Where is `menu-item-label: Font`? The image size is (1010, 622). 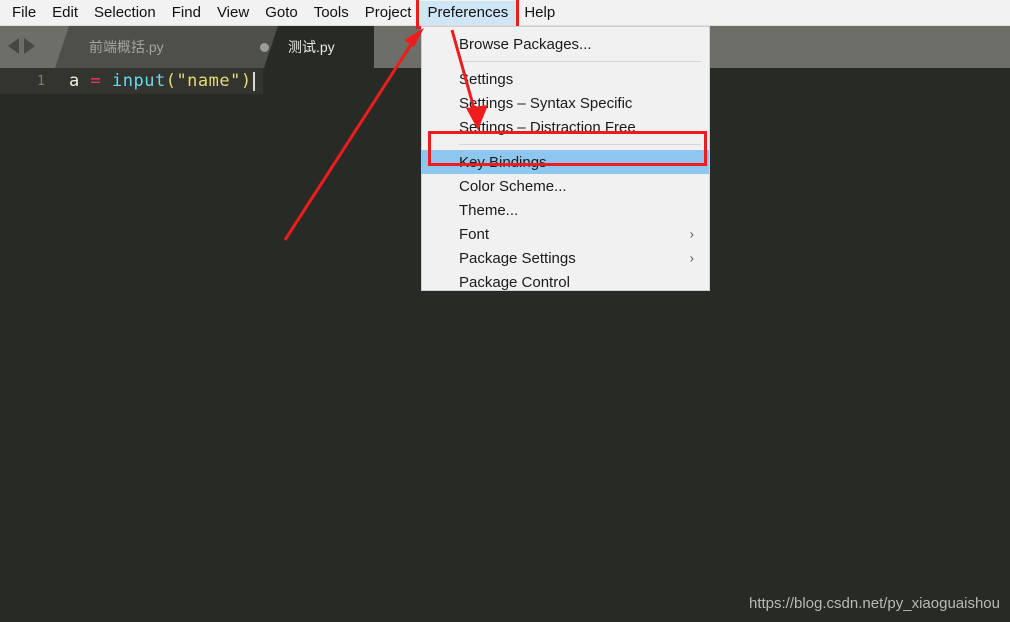 menu-item-label: Font is located at coordinates (474, 234).